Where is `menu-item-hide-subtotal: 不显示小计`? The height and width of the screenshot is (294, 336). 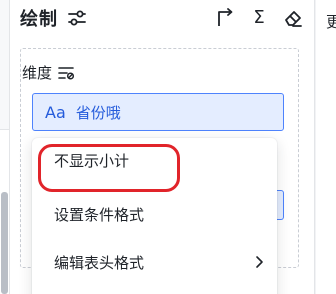
menu-item-hide-subtotal: 不显示小计 is located at coordinates (154, 160).